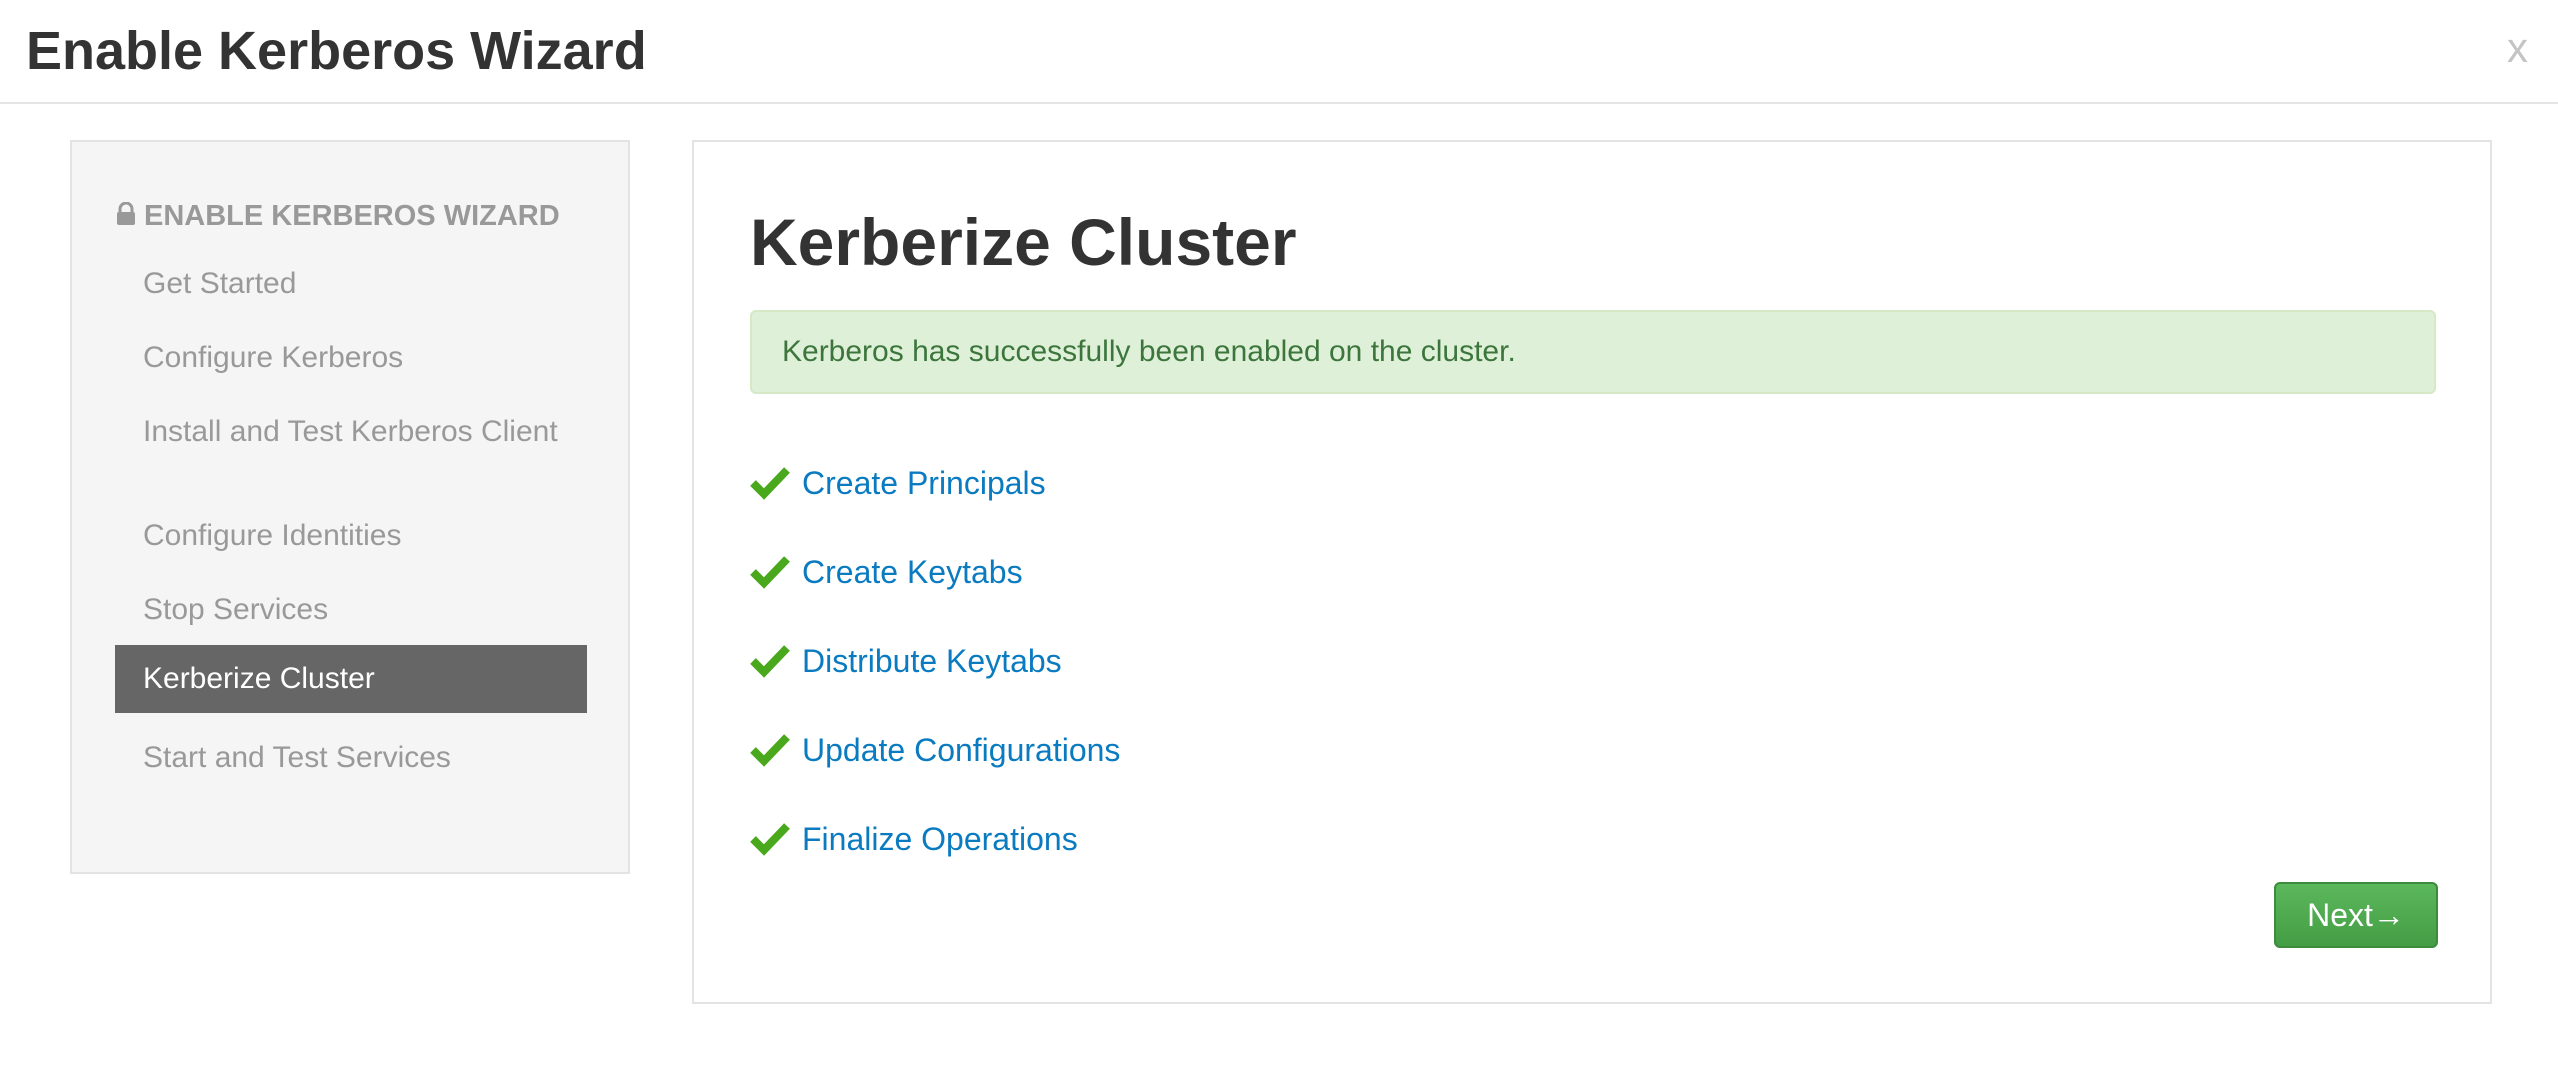 This screenshot has height=1074, width=2558. Describe the element at coordinates (351, 609) in the screenshot. I see `sidebar-item-stop-services: Stop Services` at that location.